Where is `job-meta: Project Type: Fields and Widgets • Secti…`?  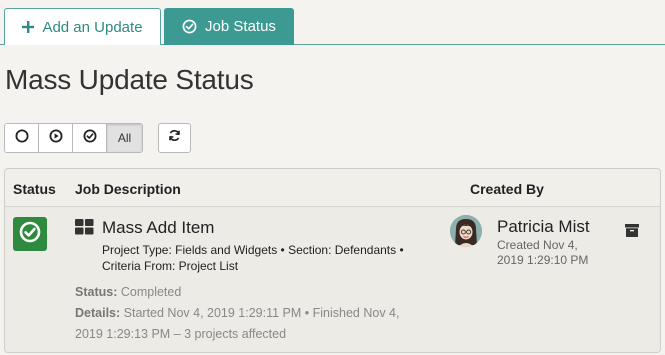
job-meta: Project Type: Fields and Widgets • Secti… is located at coordinates (272, 258).